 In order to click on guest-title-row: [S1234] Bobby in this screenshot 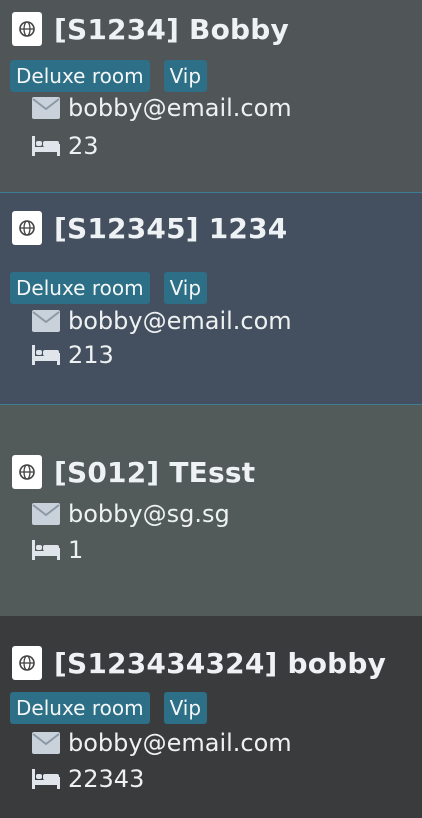, I will do `click(150, 29)`.